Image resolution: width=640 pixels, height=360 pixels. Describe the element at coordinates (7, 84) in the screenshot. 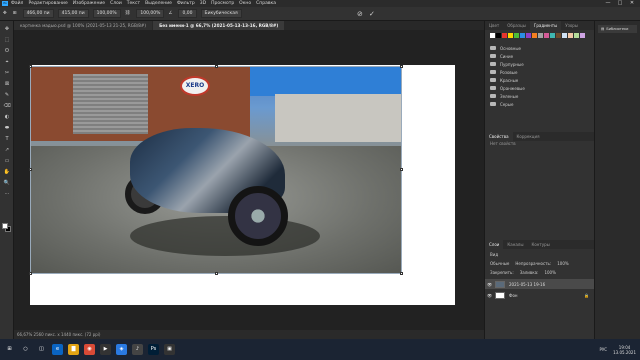

I see `tool-icon: ⊠` at that location.